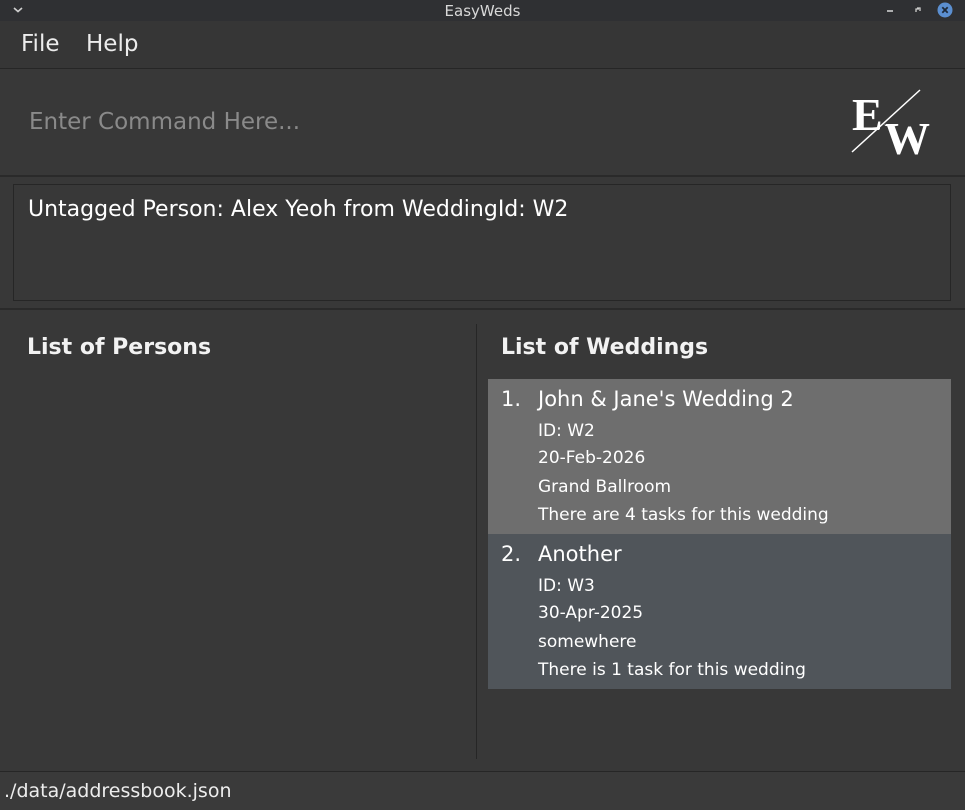 The height and width of the screenshot is (810, 965). I want to click on menu-help: Help, so click(112, 44).